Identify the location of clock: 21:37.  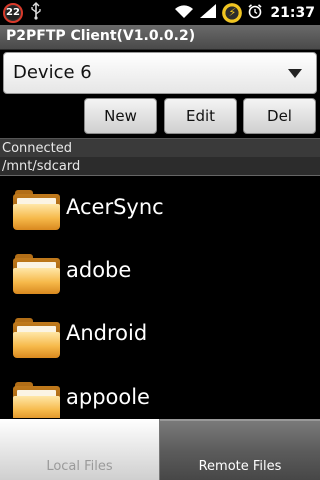
(292, 12).